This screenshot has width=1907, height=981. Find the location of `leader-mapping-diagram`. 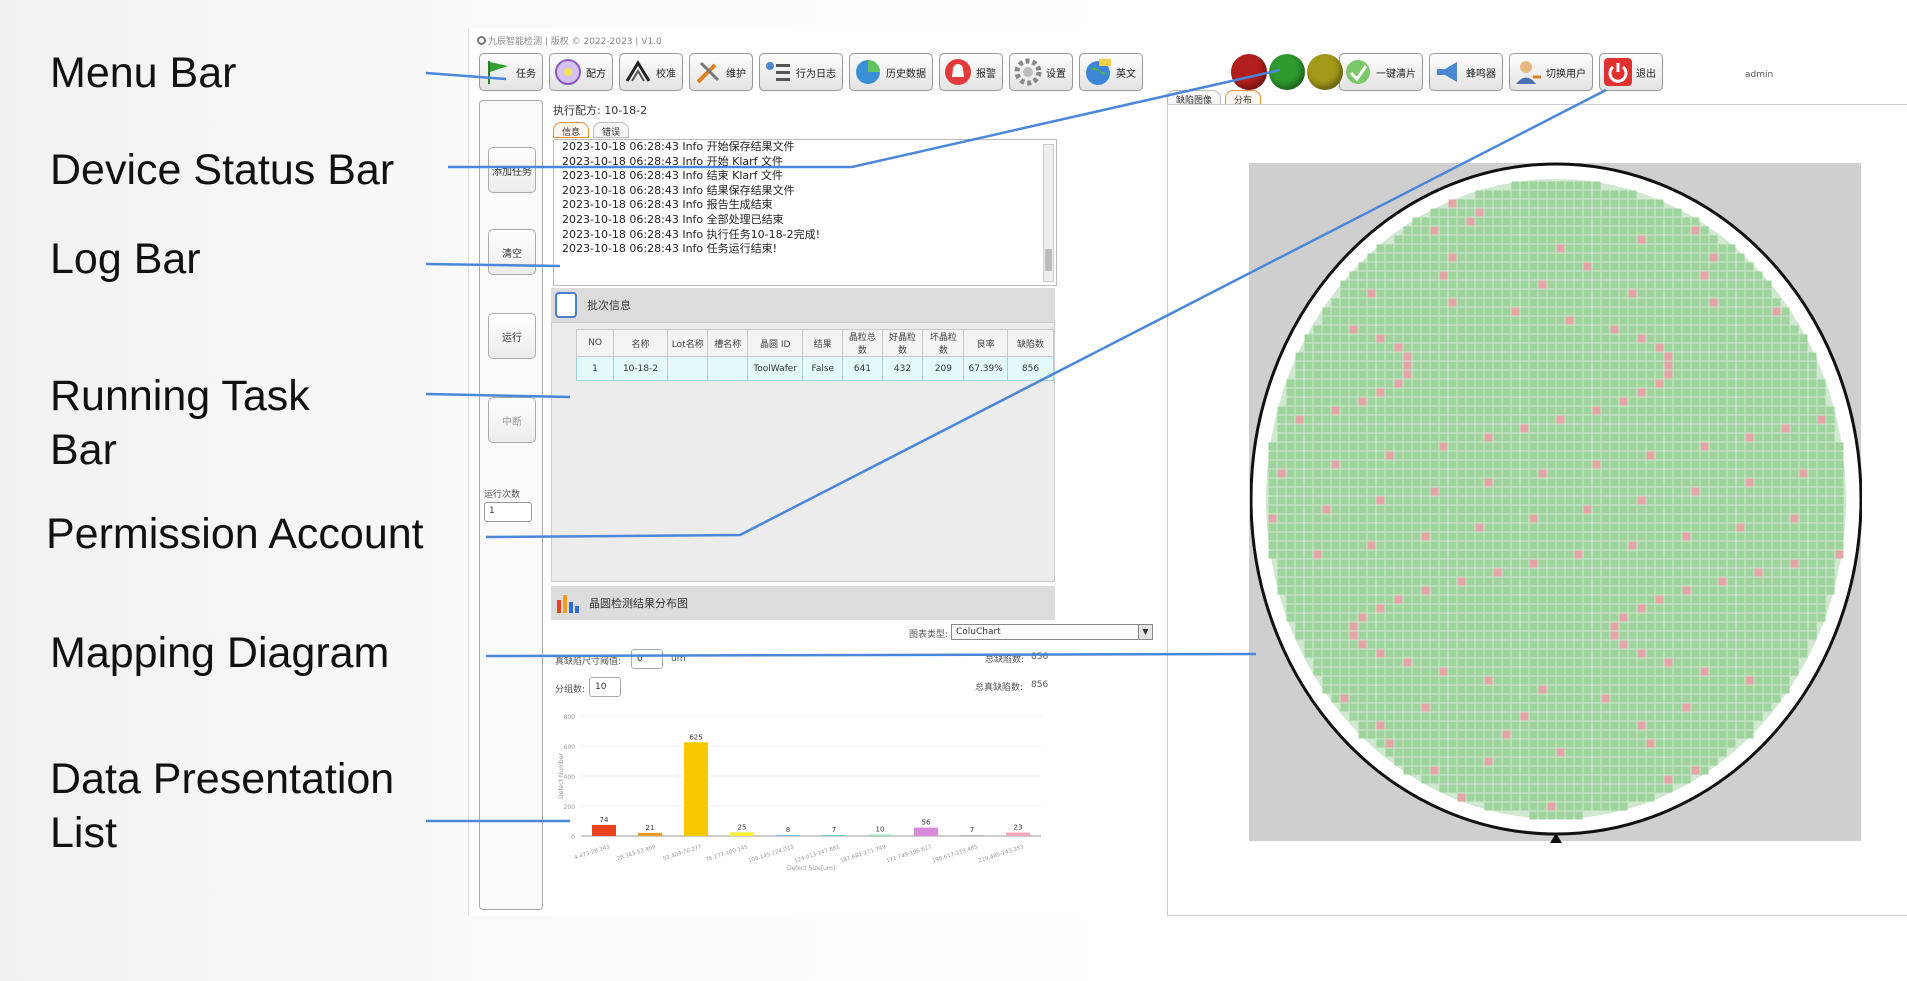

leader-mapping-diagram is located at coordinates (871, 655).